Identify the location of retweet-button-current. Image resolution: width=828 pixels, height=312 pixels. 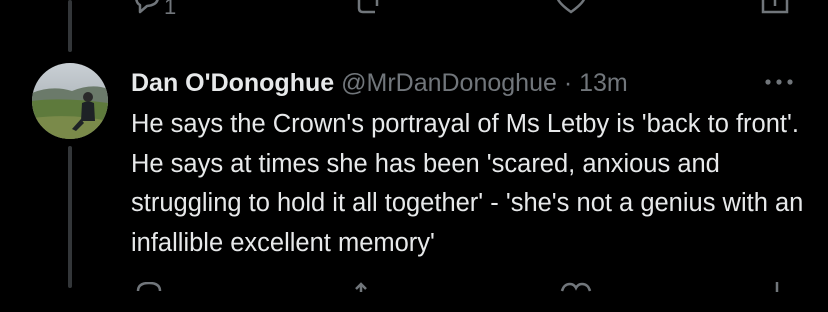
(370, 287).